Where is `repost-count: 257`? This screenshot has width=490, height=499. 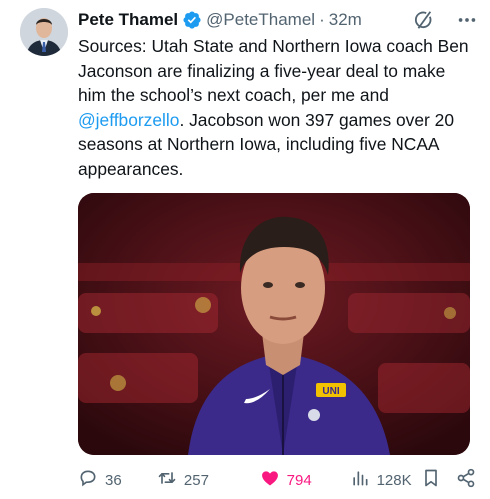
repost-count: 257 is located at coordinates (196, 480).